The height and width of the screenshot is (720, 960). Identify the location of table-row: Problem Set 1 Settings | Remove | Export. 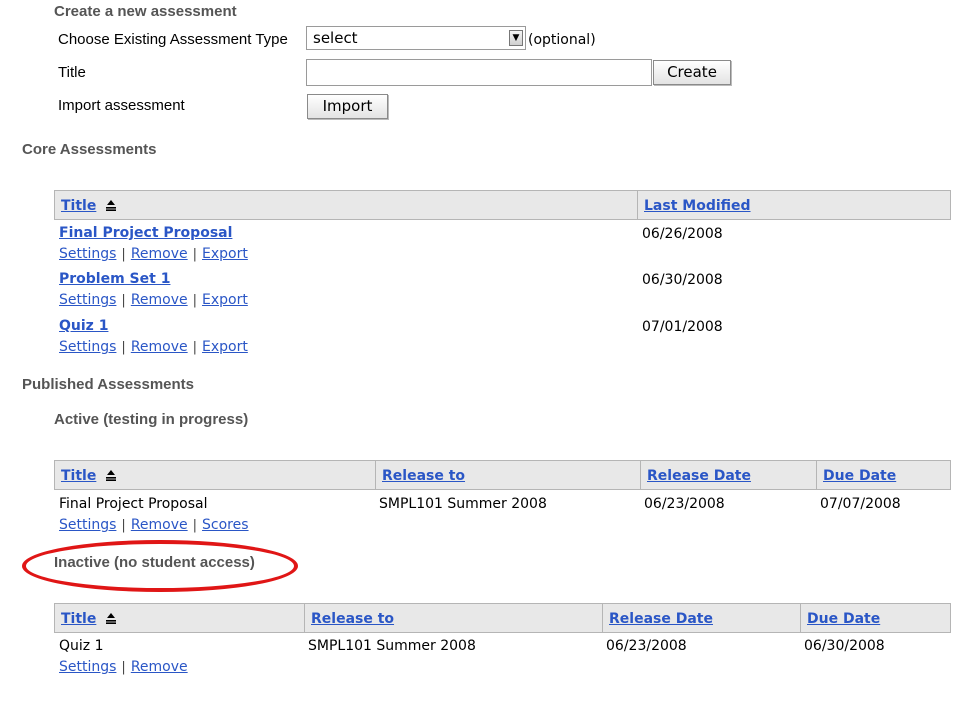
(153, 289).